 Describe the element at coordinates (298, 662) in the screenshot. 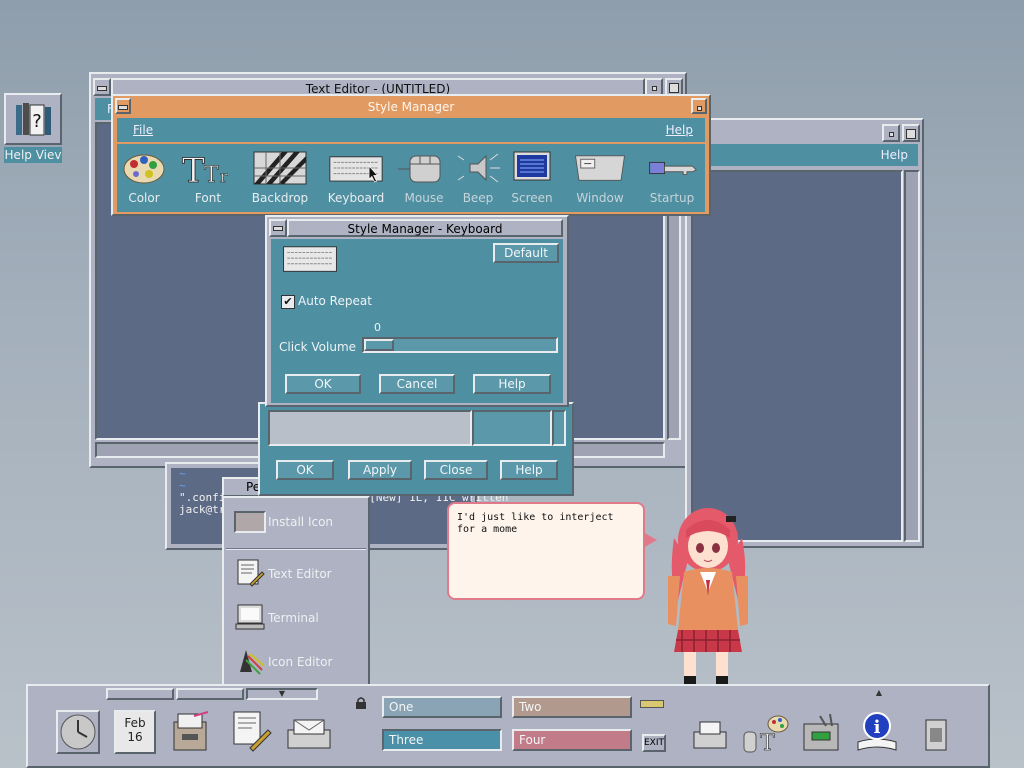

I see `subpanel-menu-item: Icon Editor` at that location.